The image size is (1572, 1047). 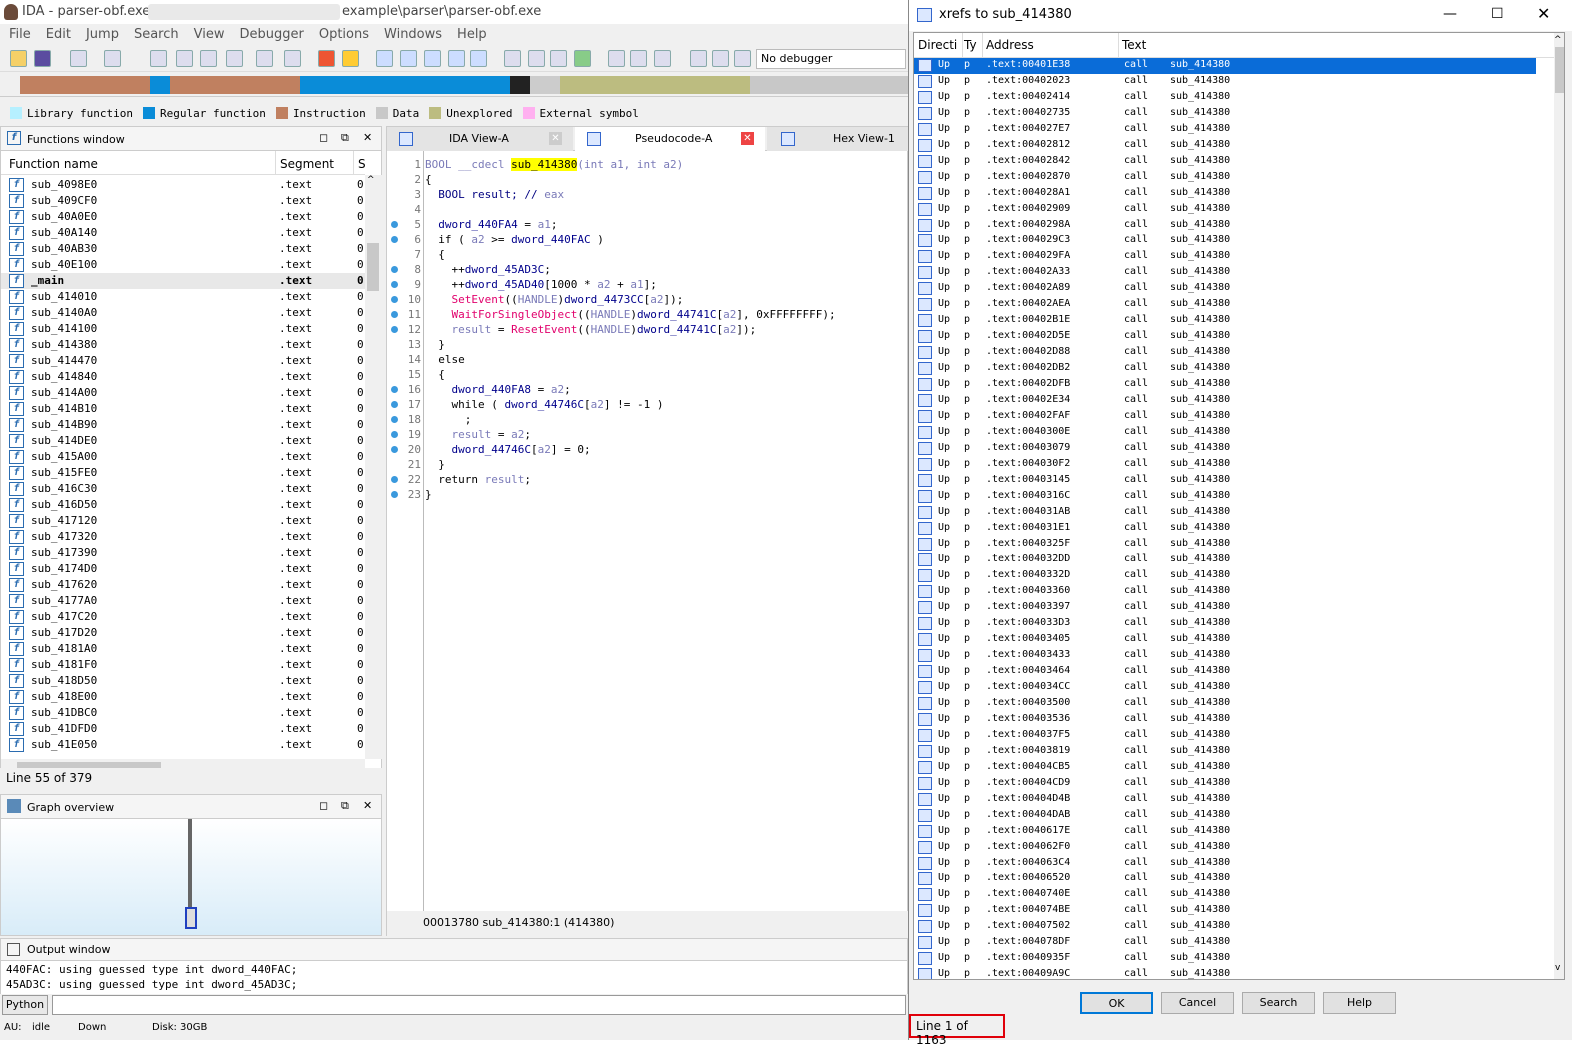 What do you see at coordinates (102, 35) in the screenshot?
I see `menu-jump: Jump` at bounding box center [102, 35].